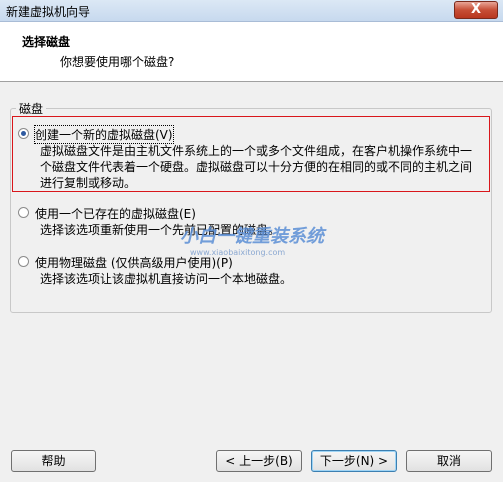 The height and width of the screenshot is (482, 503). I want to click on radio-use-physical-disk, so click(23, 261).